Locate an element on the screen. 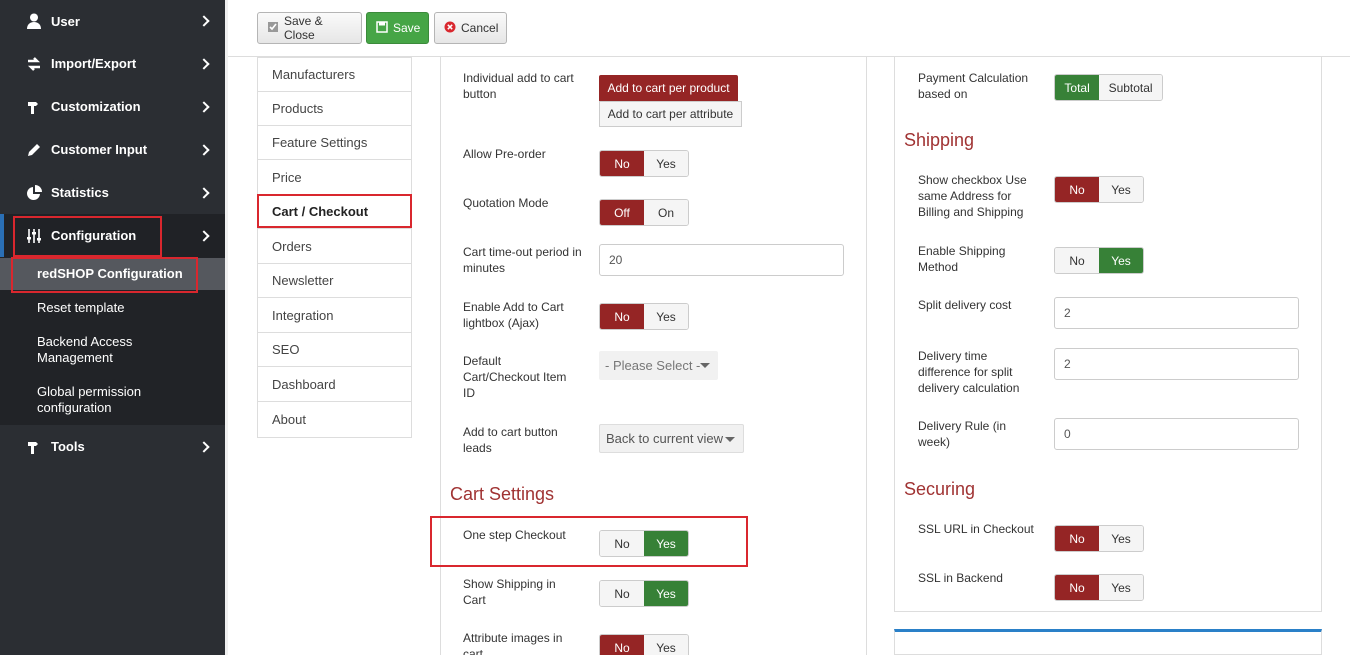 The width and height of the screenshot is (1350, 655). default-item-select: - Please Select - is located at coordinates (658, 365).